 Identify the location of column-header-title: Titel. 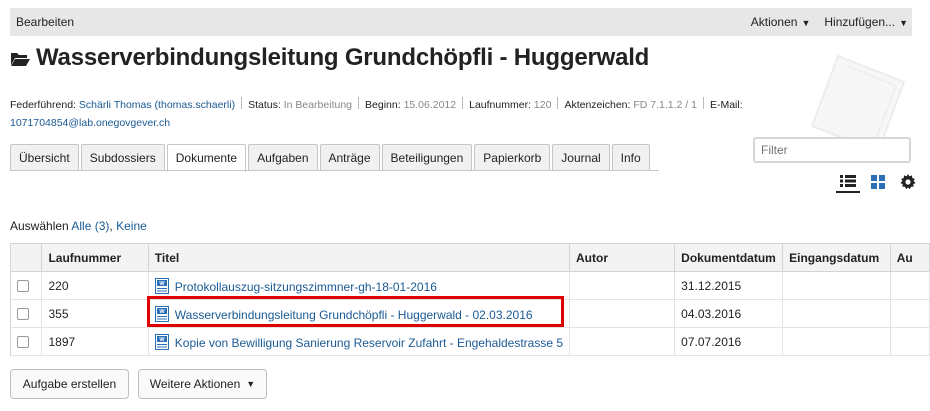
(359, 257).